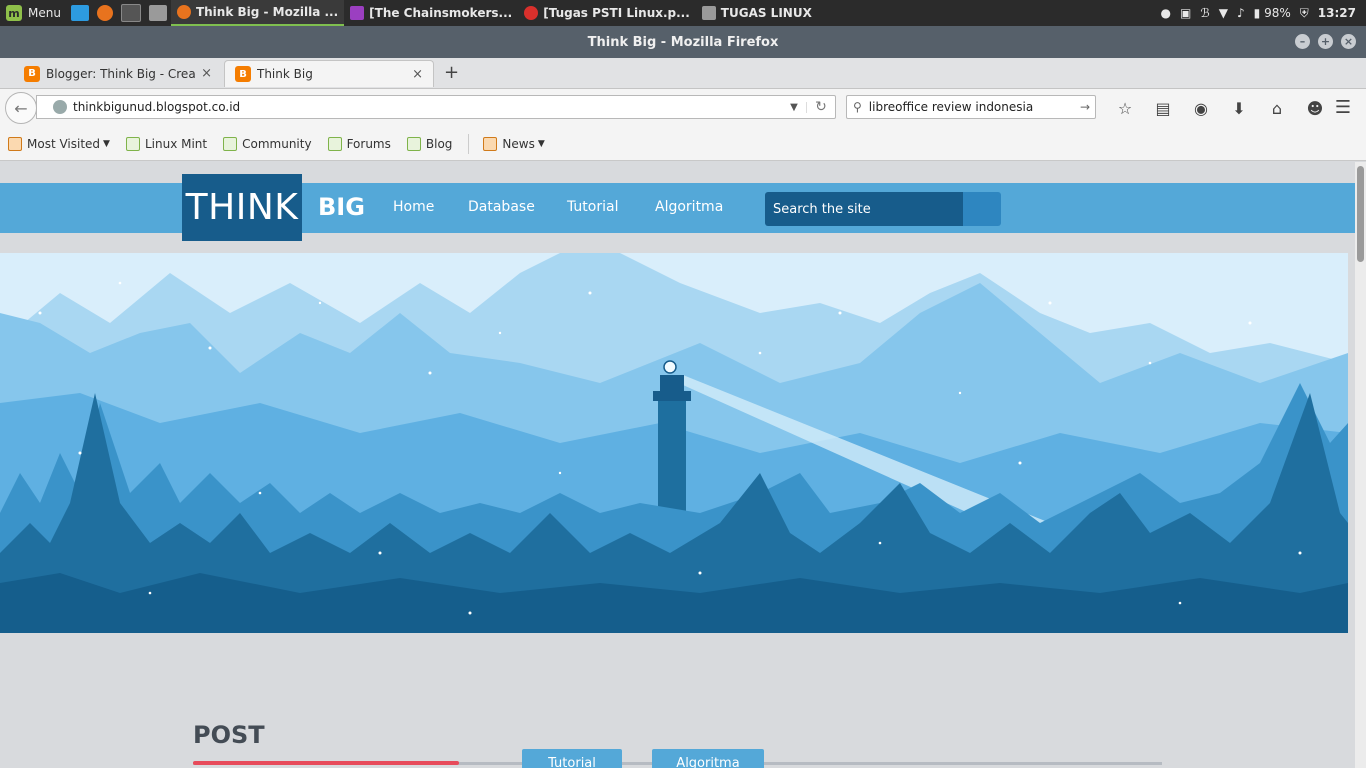  What do you see at coordinates (64, 143) in the screenshot?
I see `bookmark-label: Most Visited` at bounding box center [64, 143].